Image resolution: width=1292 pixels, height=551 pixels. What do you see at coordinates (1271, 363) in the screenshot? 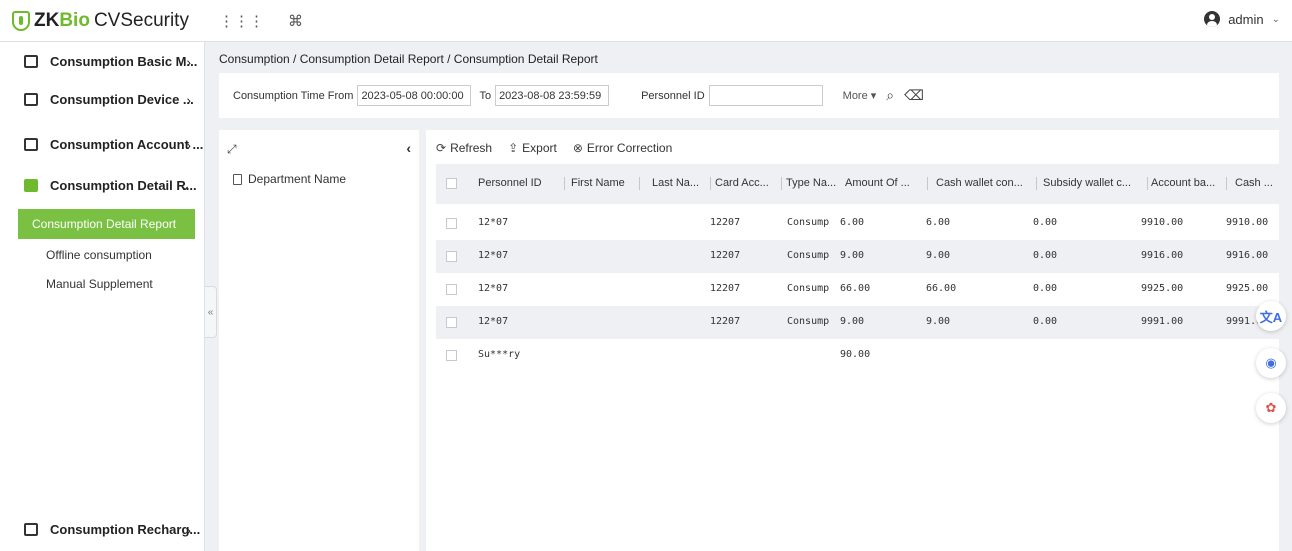
I see `assistant-icon: ◉` at bounding box center [1271, 363].